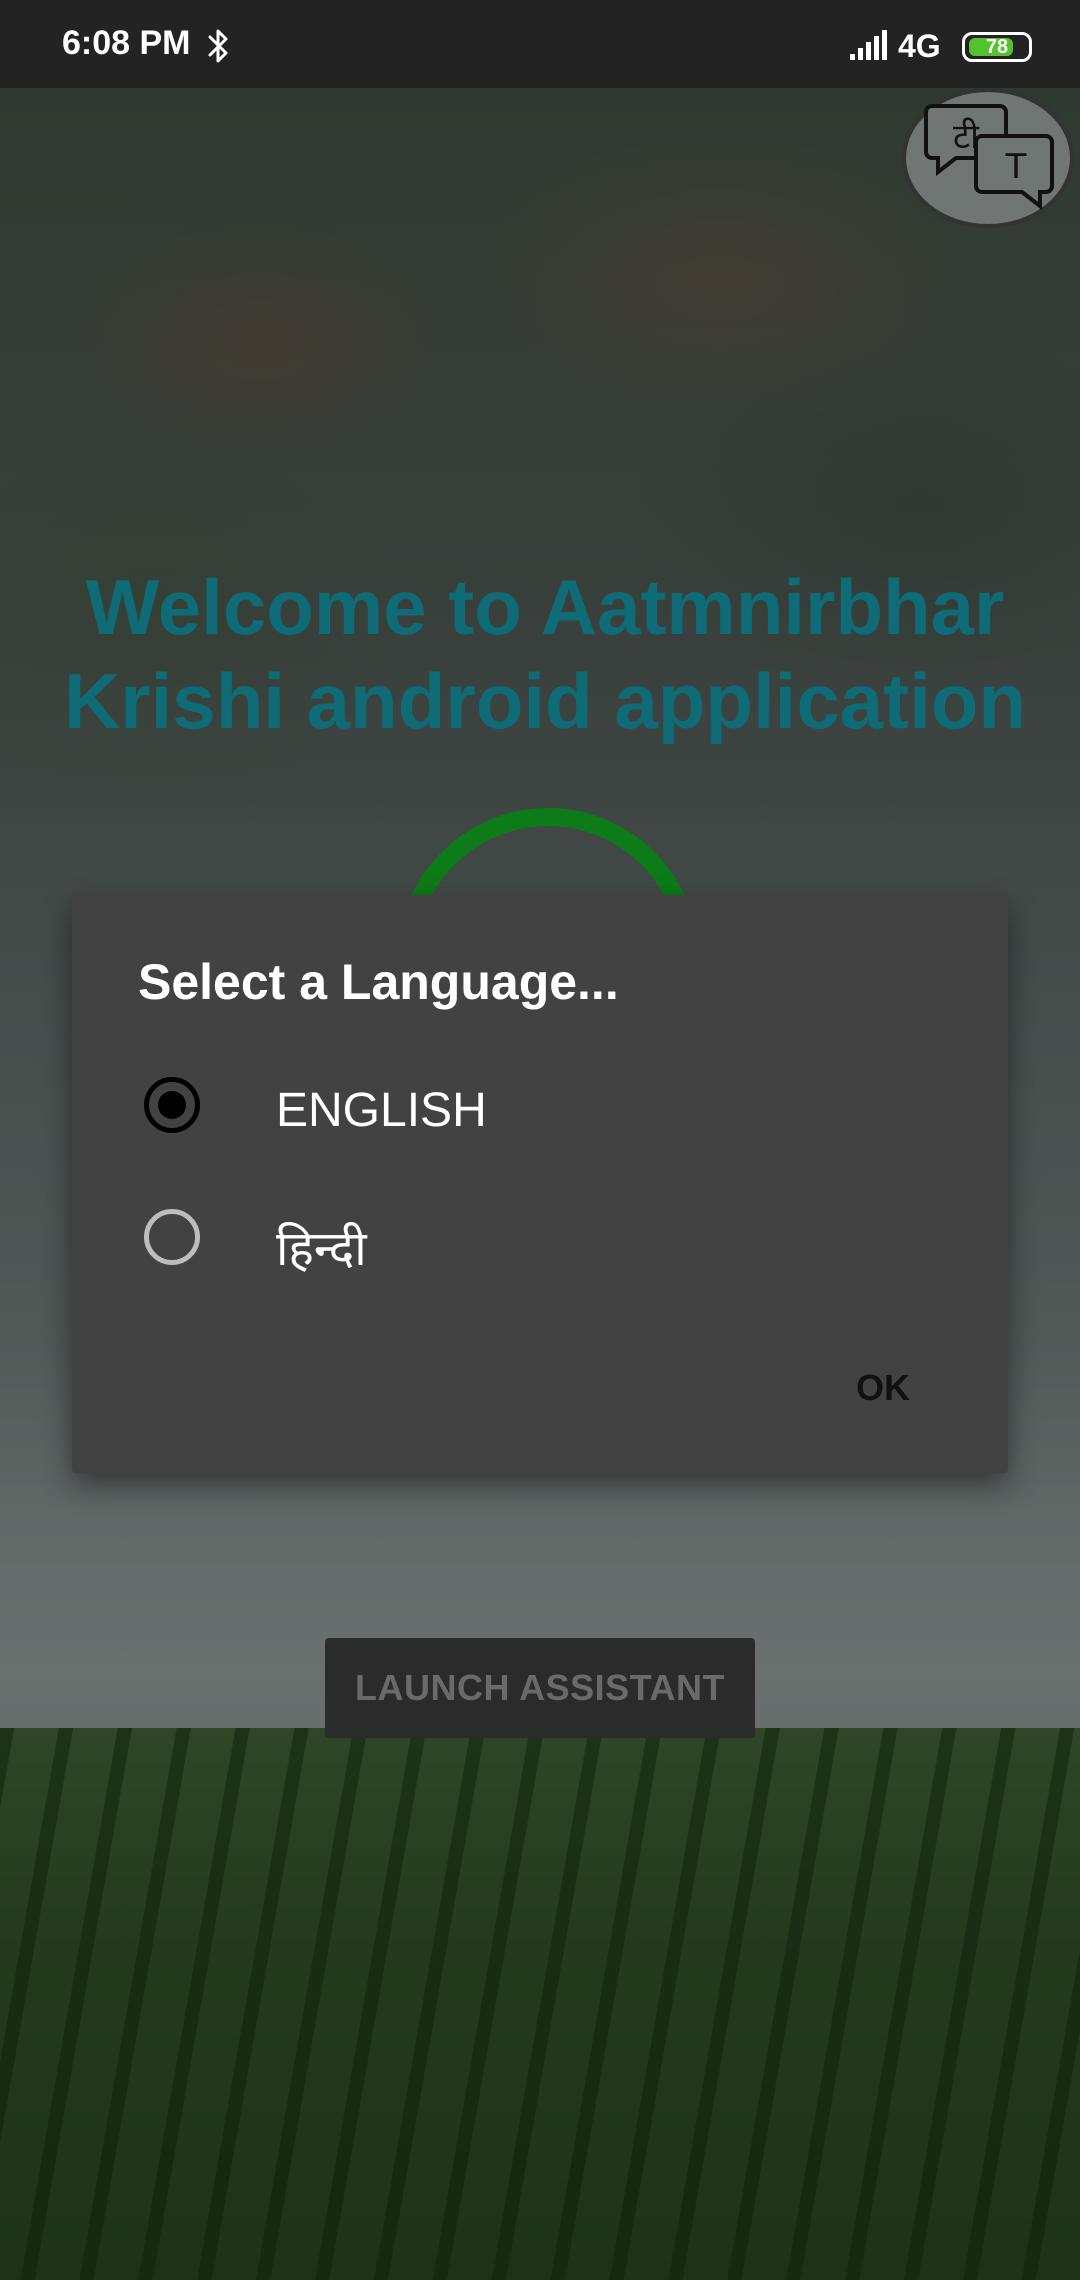 This screenshot has width=1080, height=2280. Describe the element at coordinates (321, 1249) in the screenshot. I see `option-label: हिन्दी` at that location.